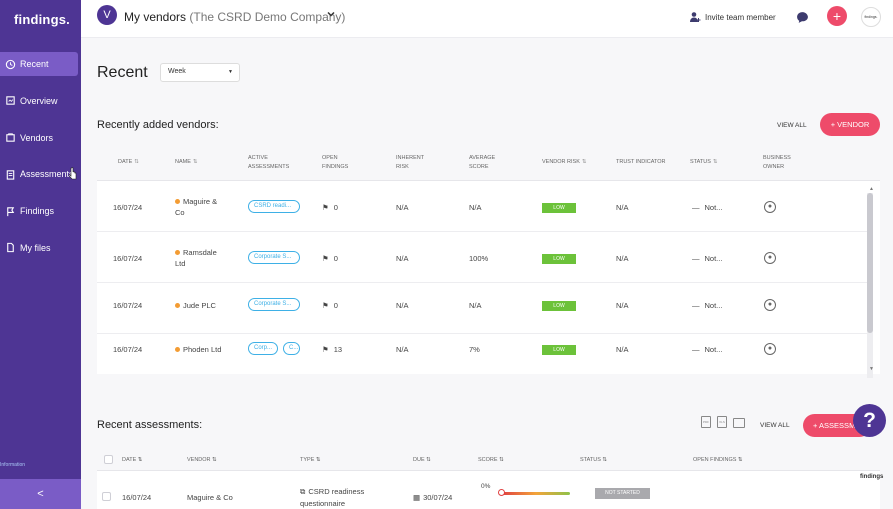  Describe the element at coordinates (39, 138) in the screenshot. I see `sidebar-item-vendors: Vendors` at that location.